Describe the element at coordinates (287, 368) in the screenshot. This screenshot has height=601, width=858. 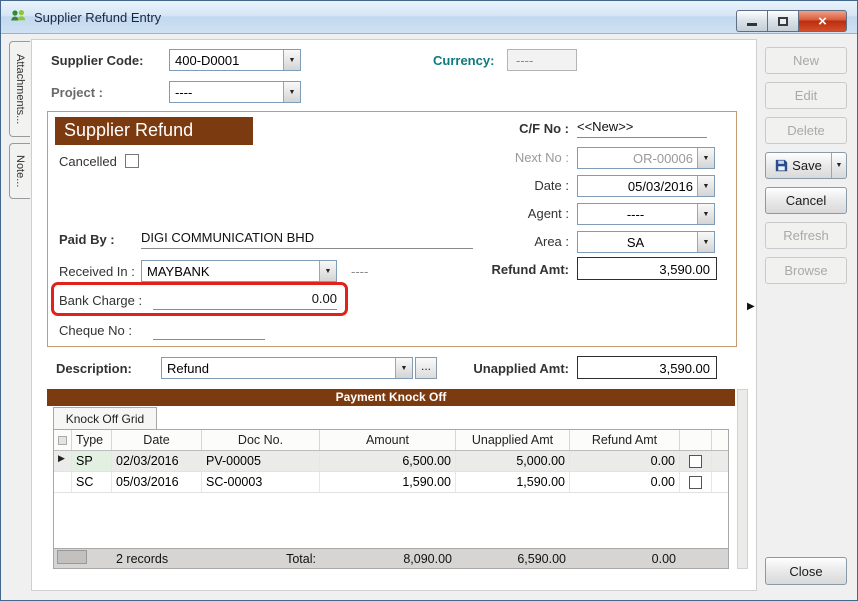
I see `description-combo: Refund ▼` at that location.